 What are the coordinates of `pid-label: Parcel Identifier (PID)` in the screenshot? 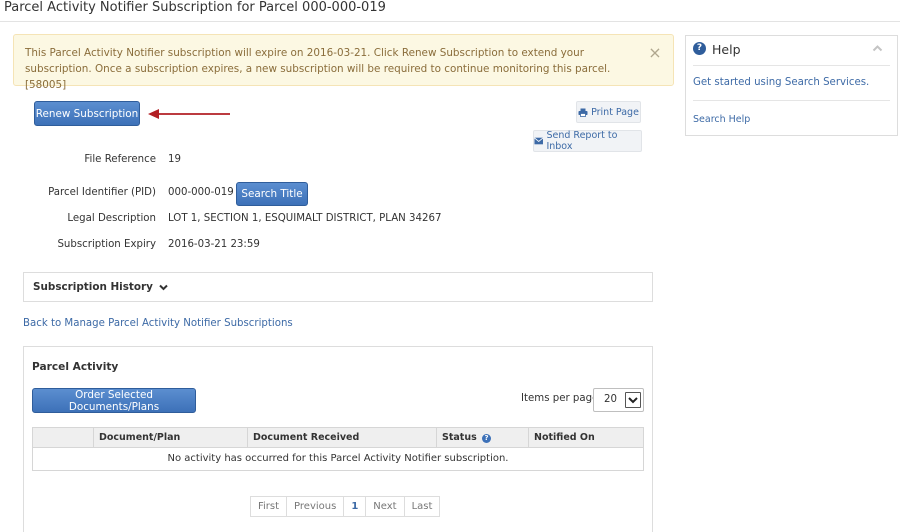 It's located at (102, 192).